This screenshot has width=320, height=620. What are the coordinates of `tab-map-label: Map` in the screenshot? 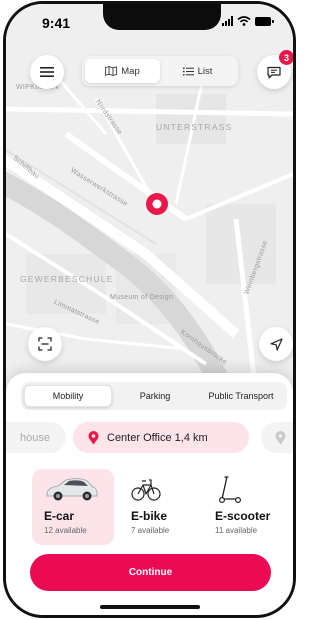 It's located at (130, 71).